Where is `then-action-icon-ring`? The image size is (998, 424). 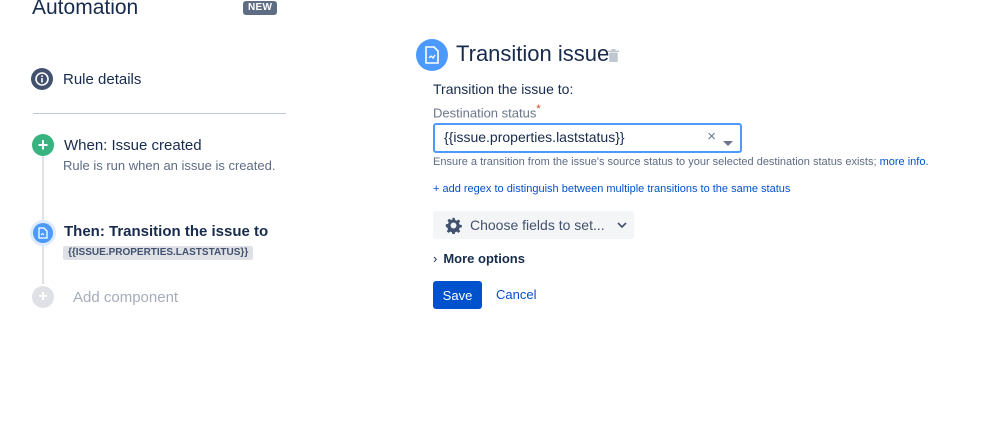 then-action-icon-ring is located at coordinates (43, 233).